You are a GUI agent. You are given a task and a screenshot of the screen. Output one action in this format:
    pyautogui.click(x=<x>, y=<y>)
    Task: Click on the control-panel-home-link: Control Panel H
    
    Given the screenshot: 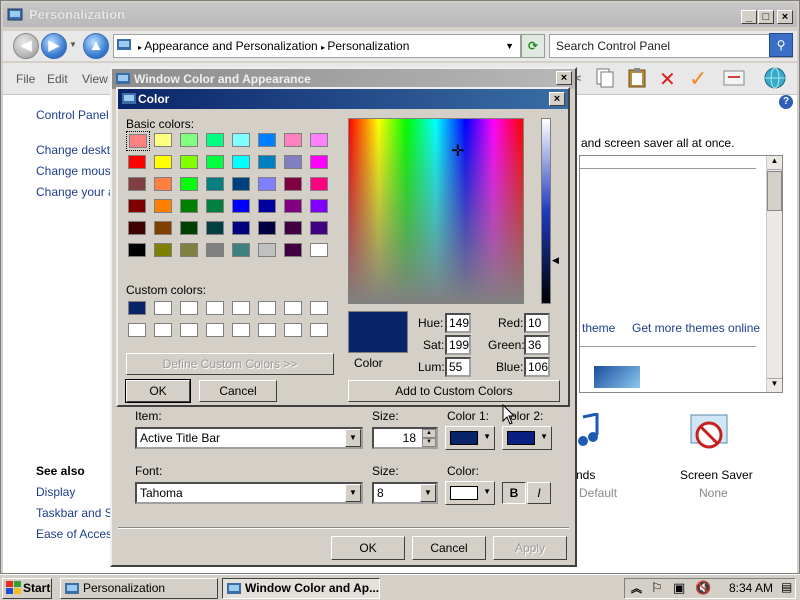 What is the action you would take?
    pyautogui.click(x=78, y=115)
    